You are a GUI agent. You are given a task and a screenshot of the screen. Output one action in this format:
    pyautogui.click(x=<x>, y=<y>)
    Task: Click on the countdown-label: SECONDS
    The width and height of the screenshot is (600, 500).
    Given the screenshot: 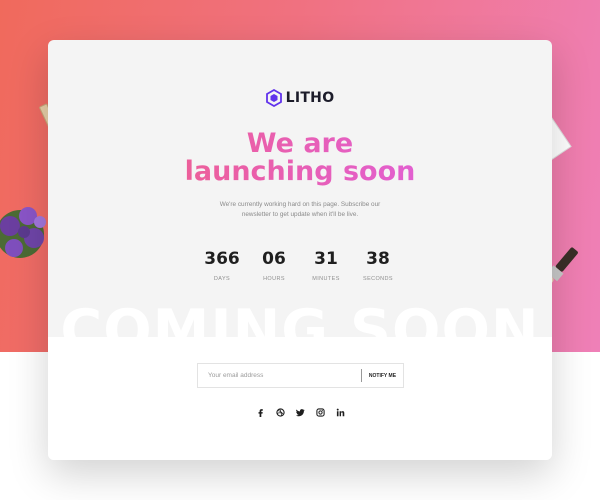 What is the action you would take?
    pyautogui.click(x=378, y=279)
    